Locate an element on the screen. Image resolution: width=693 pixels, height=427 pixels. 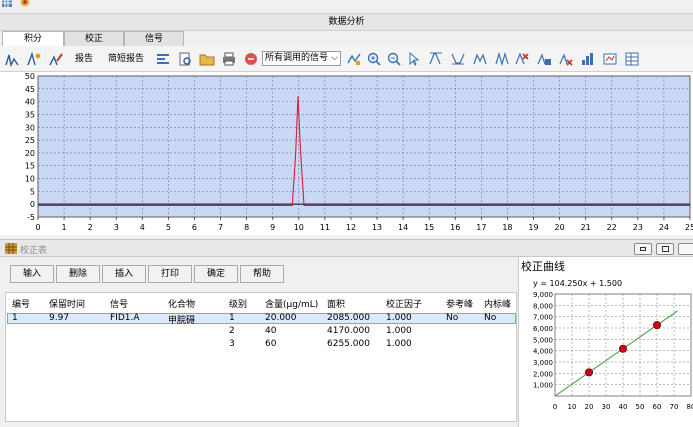
y-tick-label: 40 is located at coordinates (30, 102).